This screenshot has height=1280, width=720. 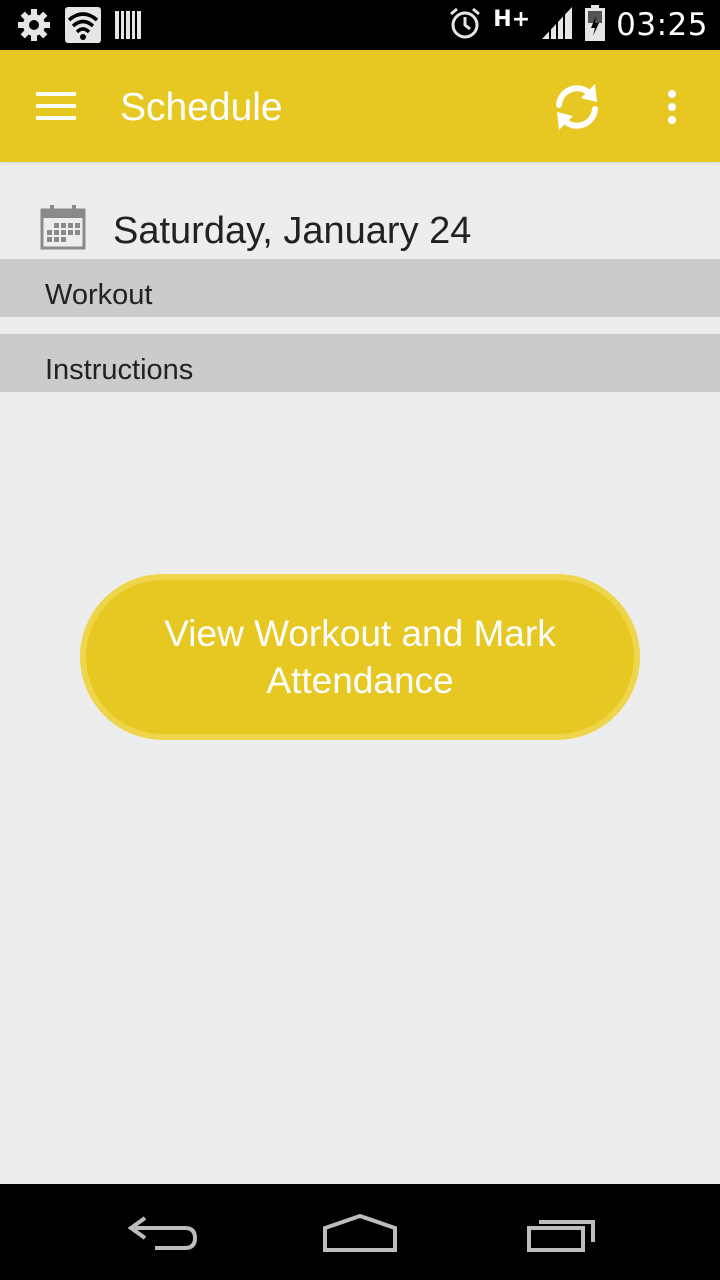 I want to click on status-bar-right: H+ 03:25, so click(x=577, y=25).